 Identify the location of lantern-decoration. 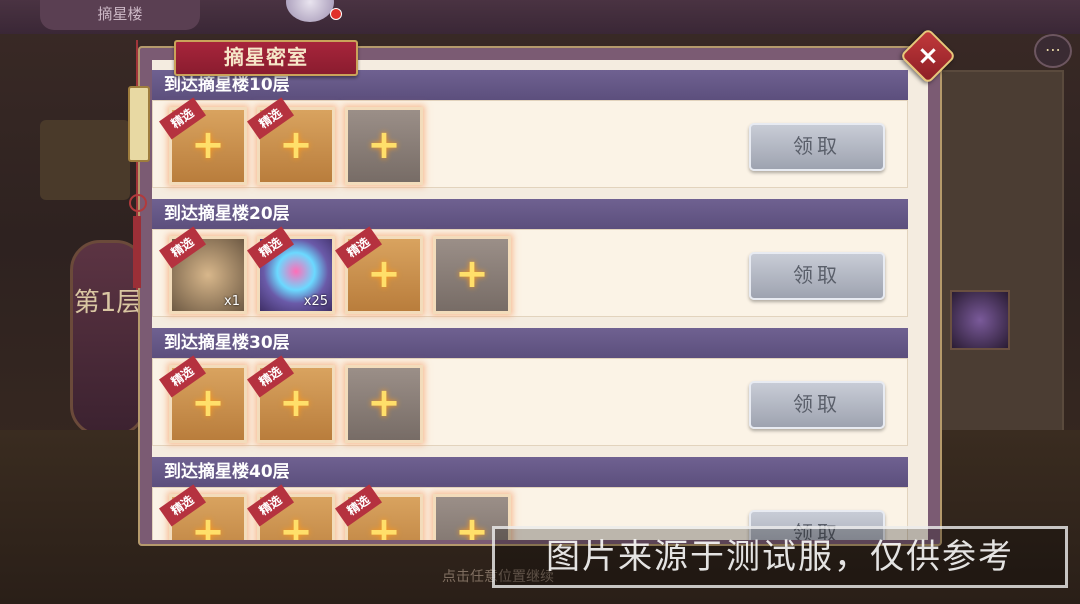
(85, 160).